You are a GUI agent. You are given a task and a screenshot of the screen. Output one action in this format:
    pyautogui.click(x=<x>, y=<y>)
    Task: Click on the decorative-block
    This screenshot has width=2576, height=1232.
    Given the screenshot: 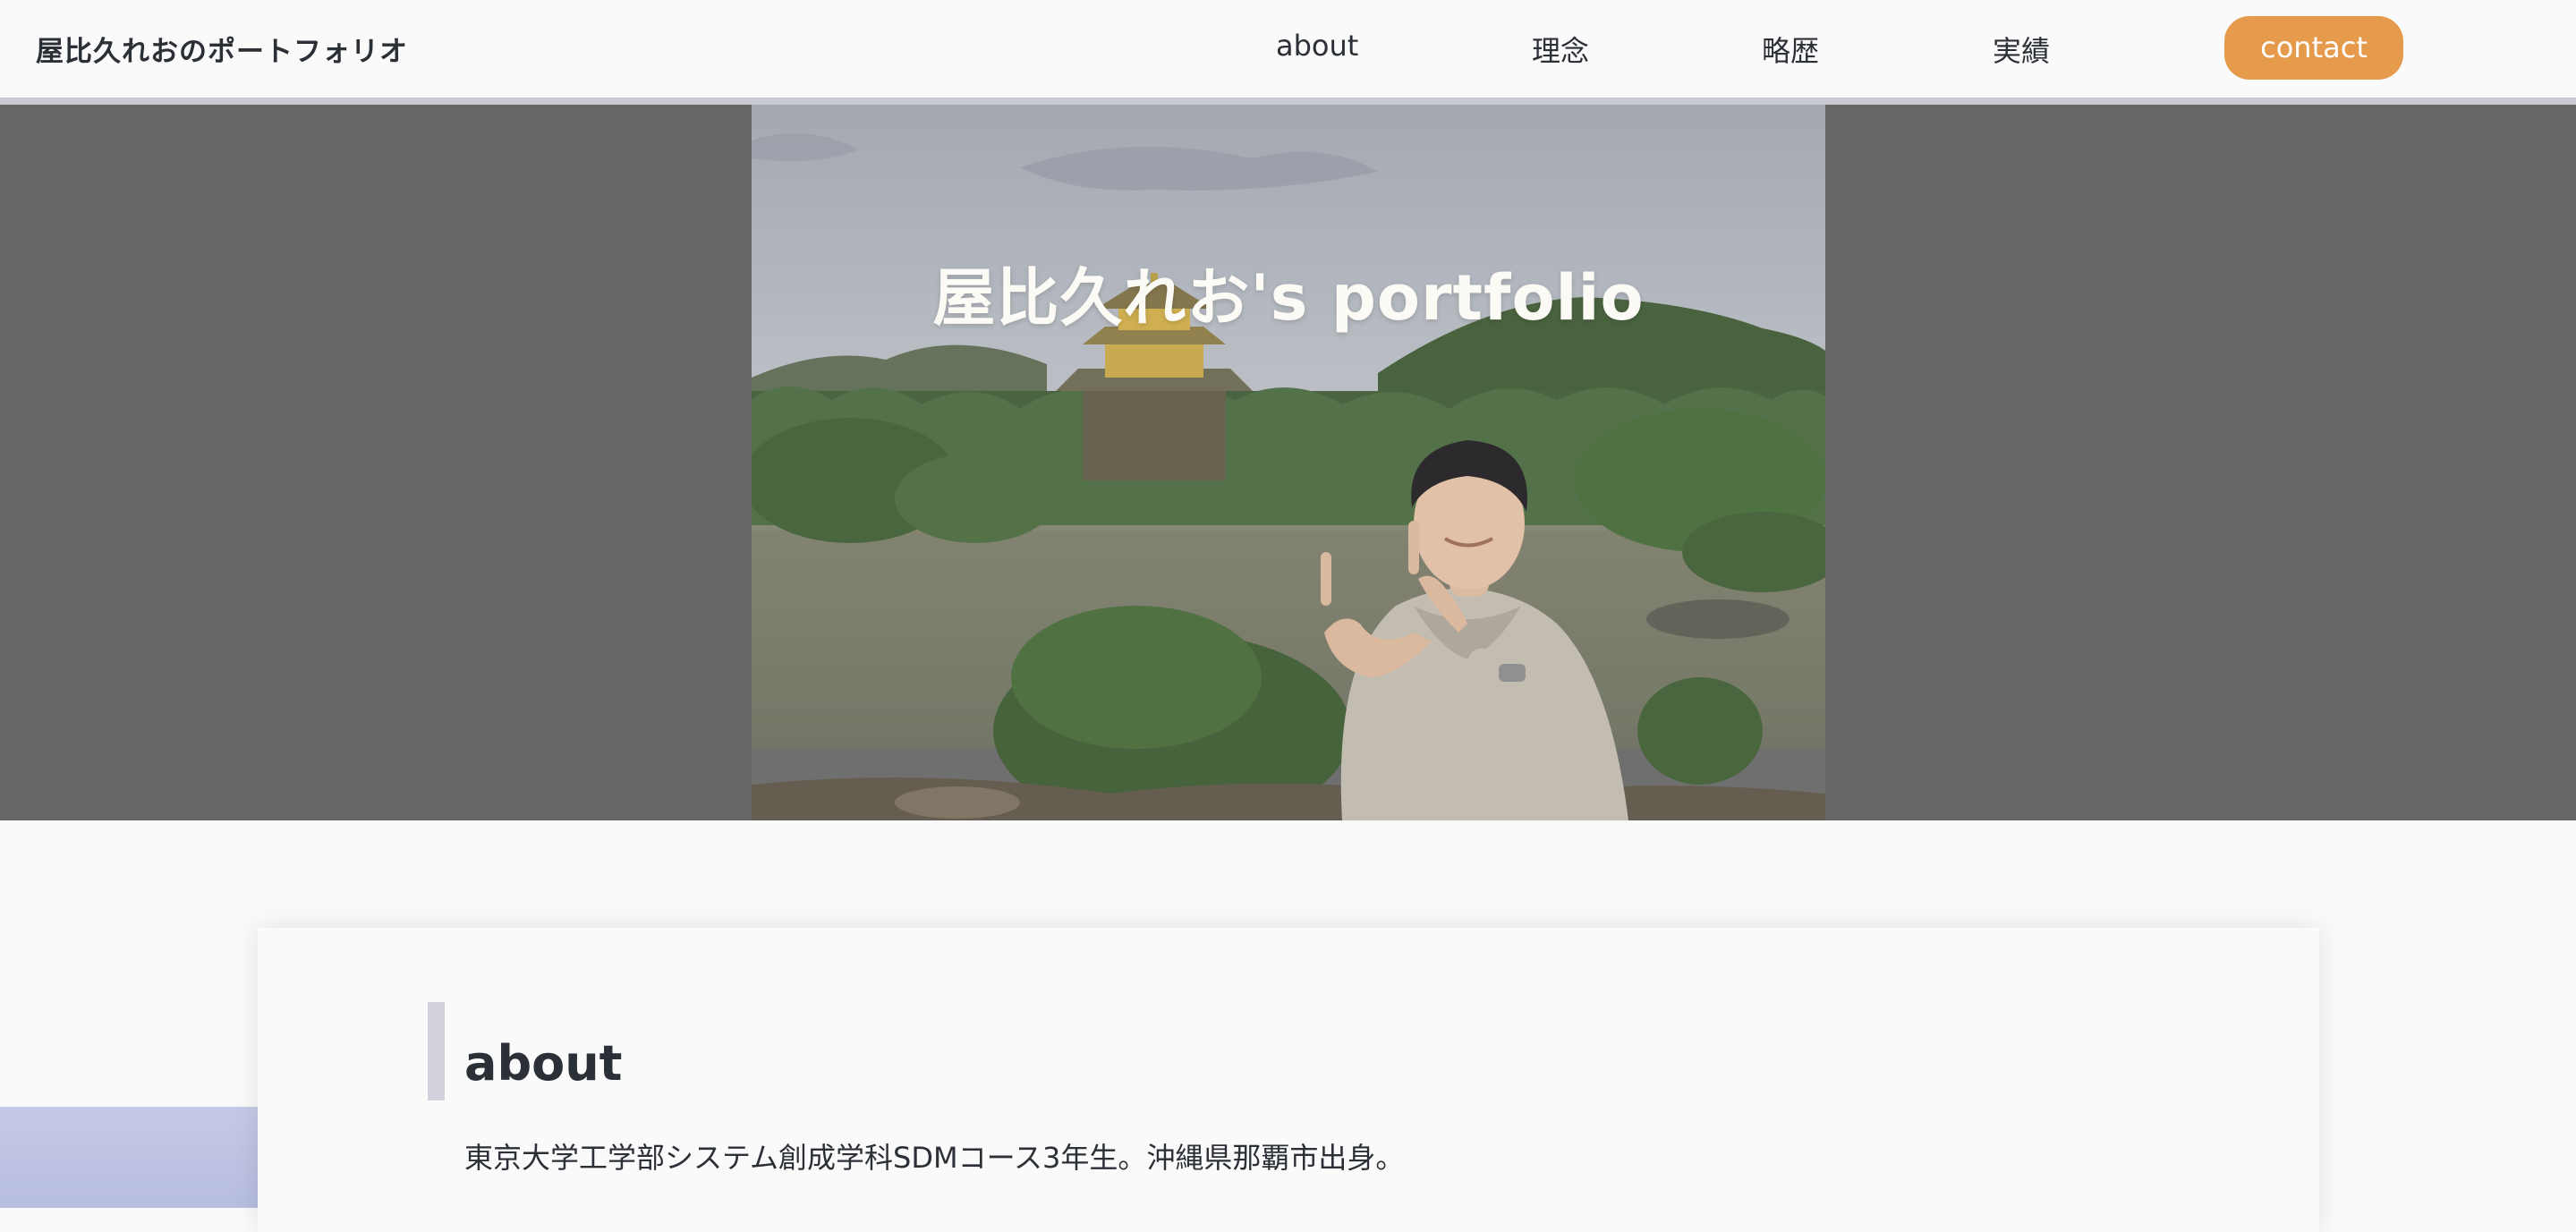 What is the action you would take?
    pyautogui.click(x=134, y=1157)
    